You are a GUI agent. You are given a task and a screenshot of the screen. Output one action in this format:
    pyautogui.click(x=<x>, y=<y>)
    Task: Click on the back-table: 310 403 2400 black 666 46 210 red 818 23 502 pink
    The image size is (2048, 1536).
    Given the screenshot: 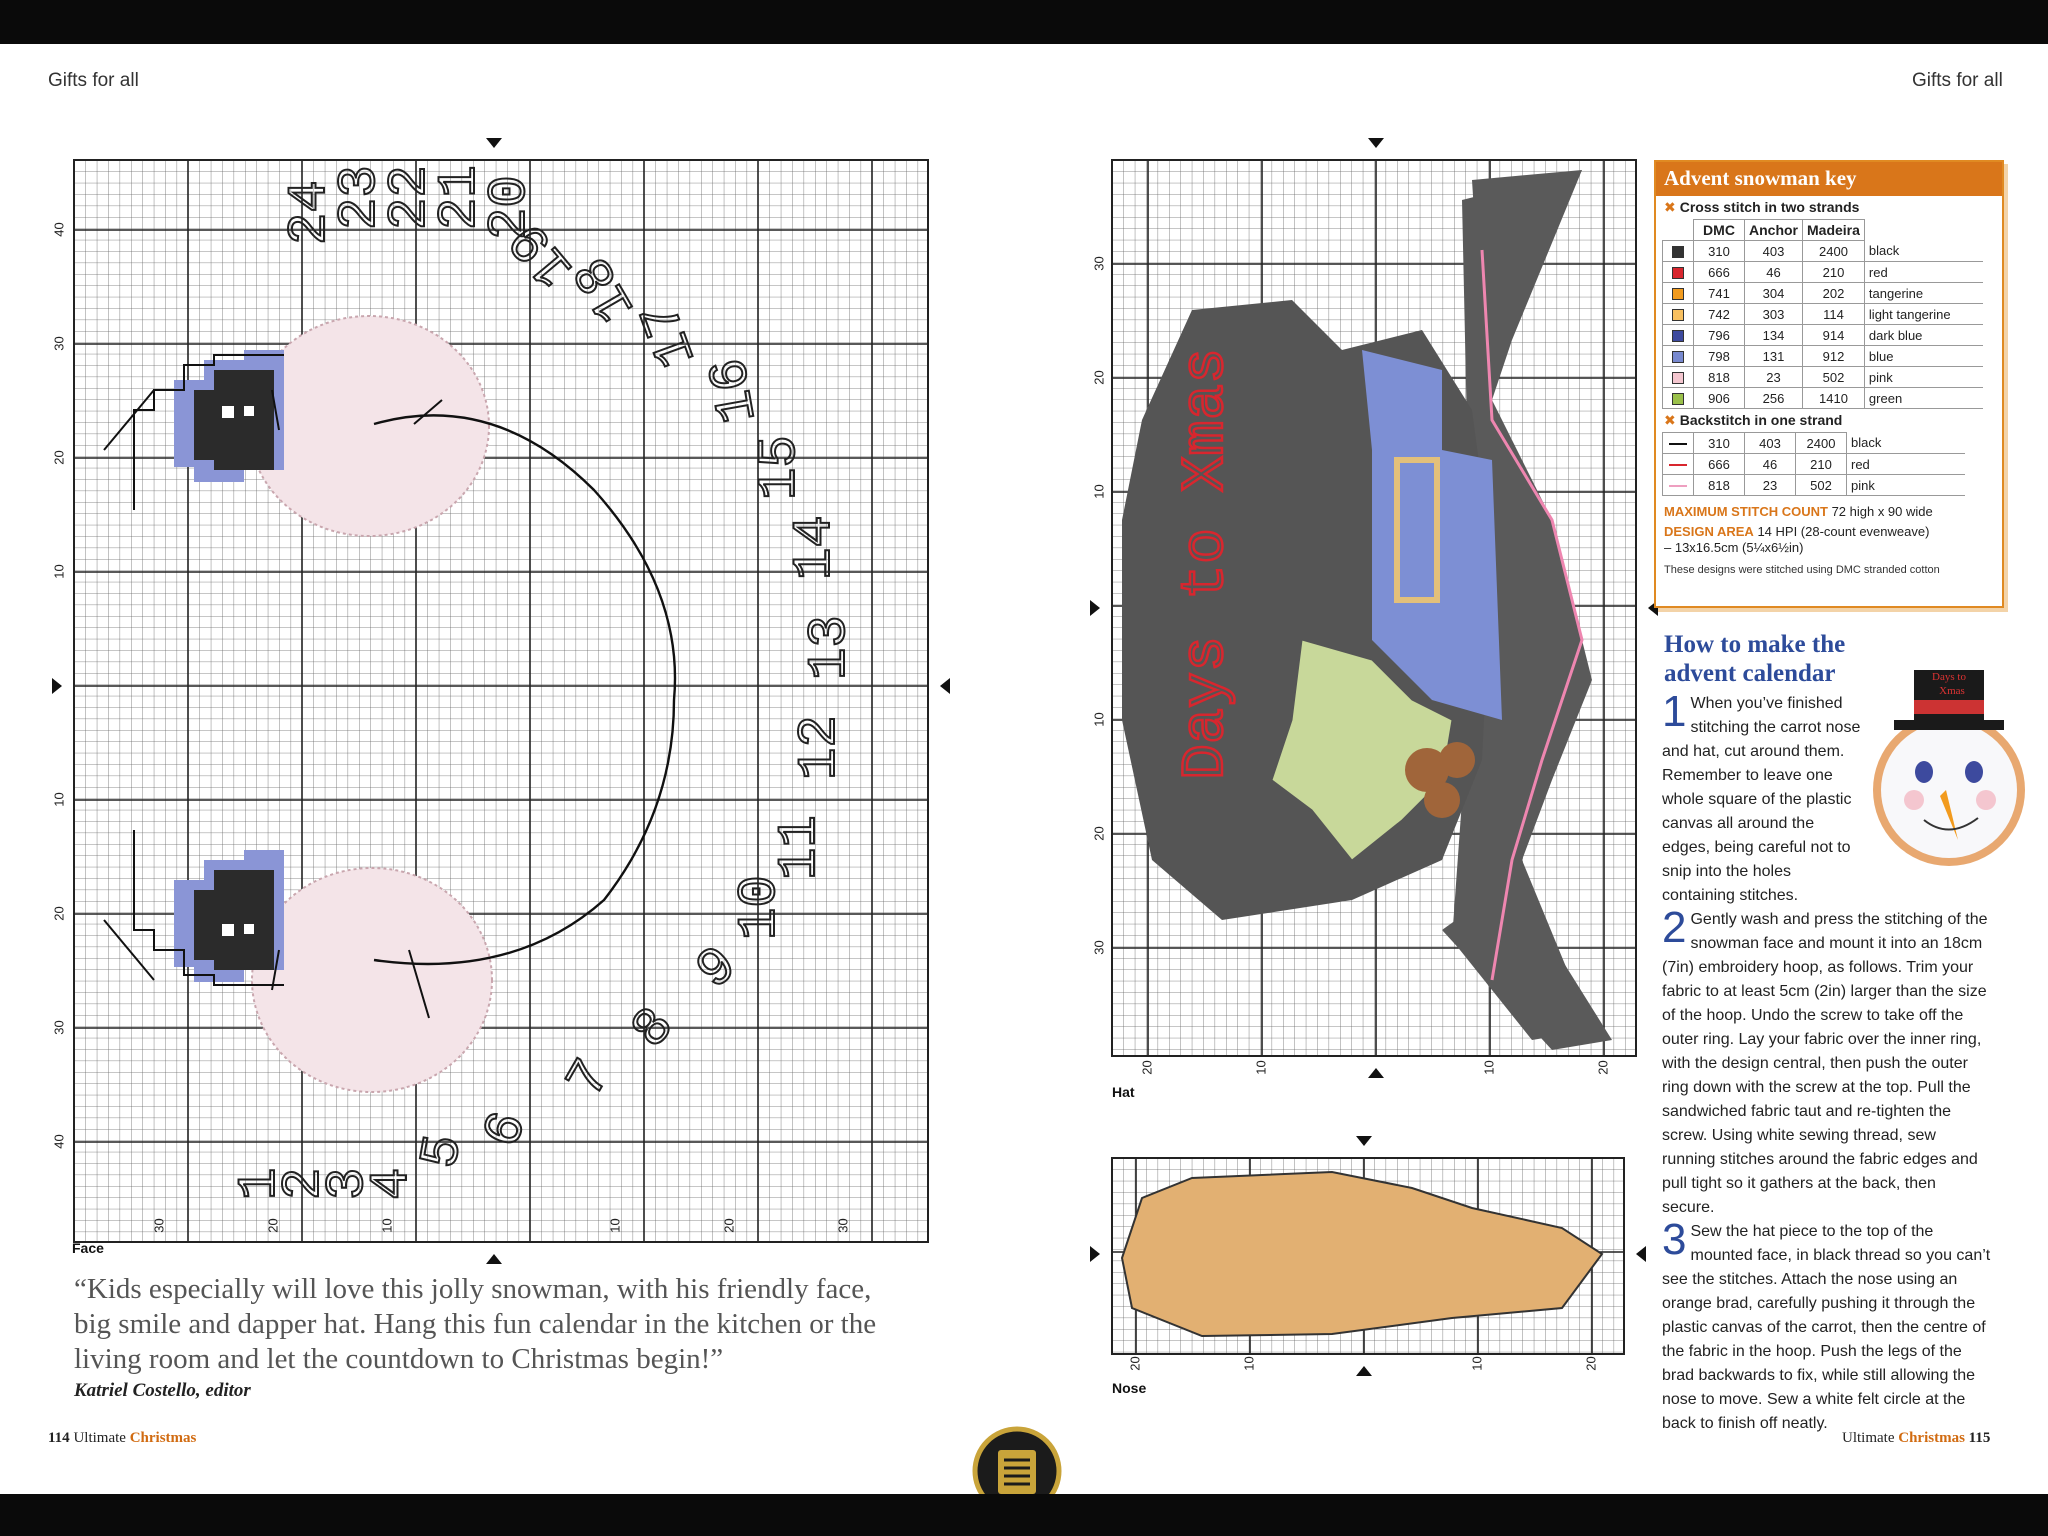 What is the action you would take?
    pyautogui.click(x=1813, y=464)
    